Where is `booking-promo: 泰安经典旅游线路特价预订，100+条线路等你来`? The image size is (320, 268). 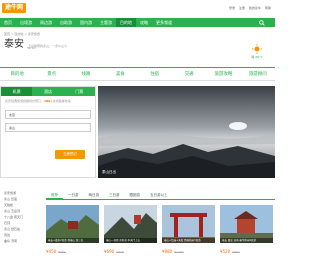
booking-promo: 泰安经典旅游线路特价预订，100+条线路等你来 is located at coordinates (48, 101).